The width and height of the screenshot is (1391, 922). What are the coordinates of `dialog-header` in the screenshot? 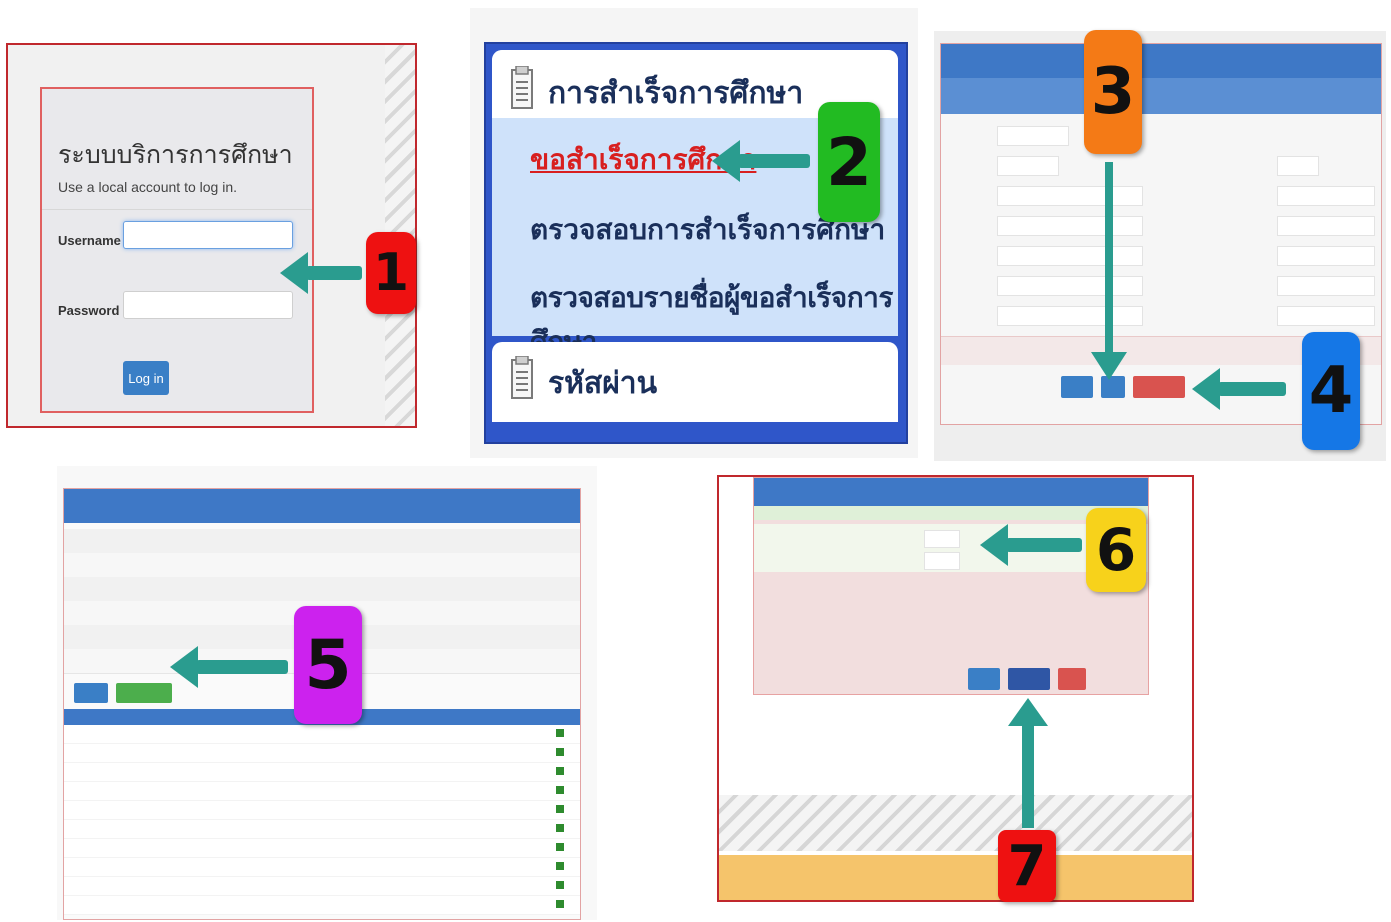 It's located at (951, 492).